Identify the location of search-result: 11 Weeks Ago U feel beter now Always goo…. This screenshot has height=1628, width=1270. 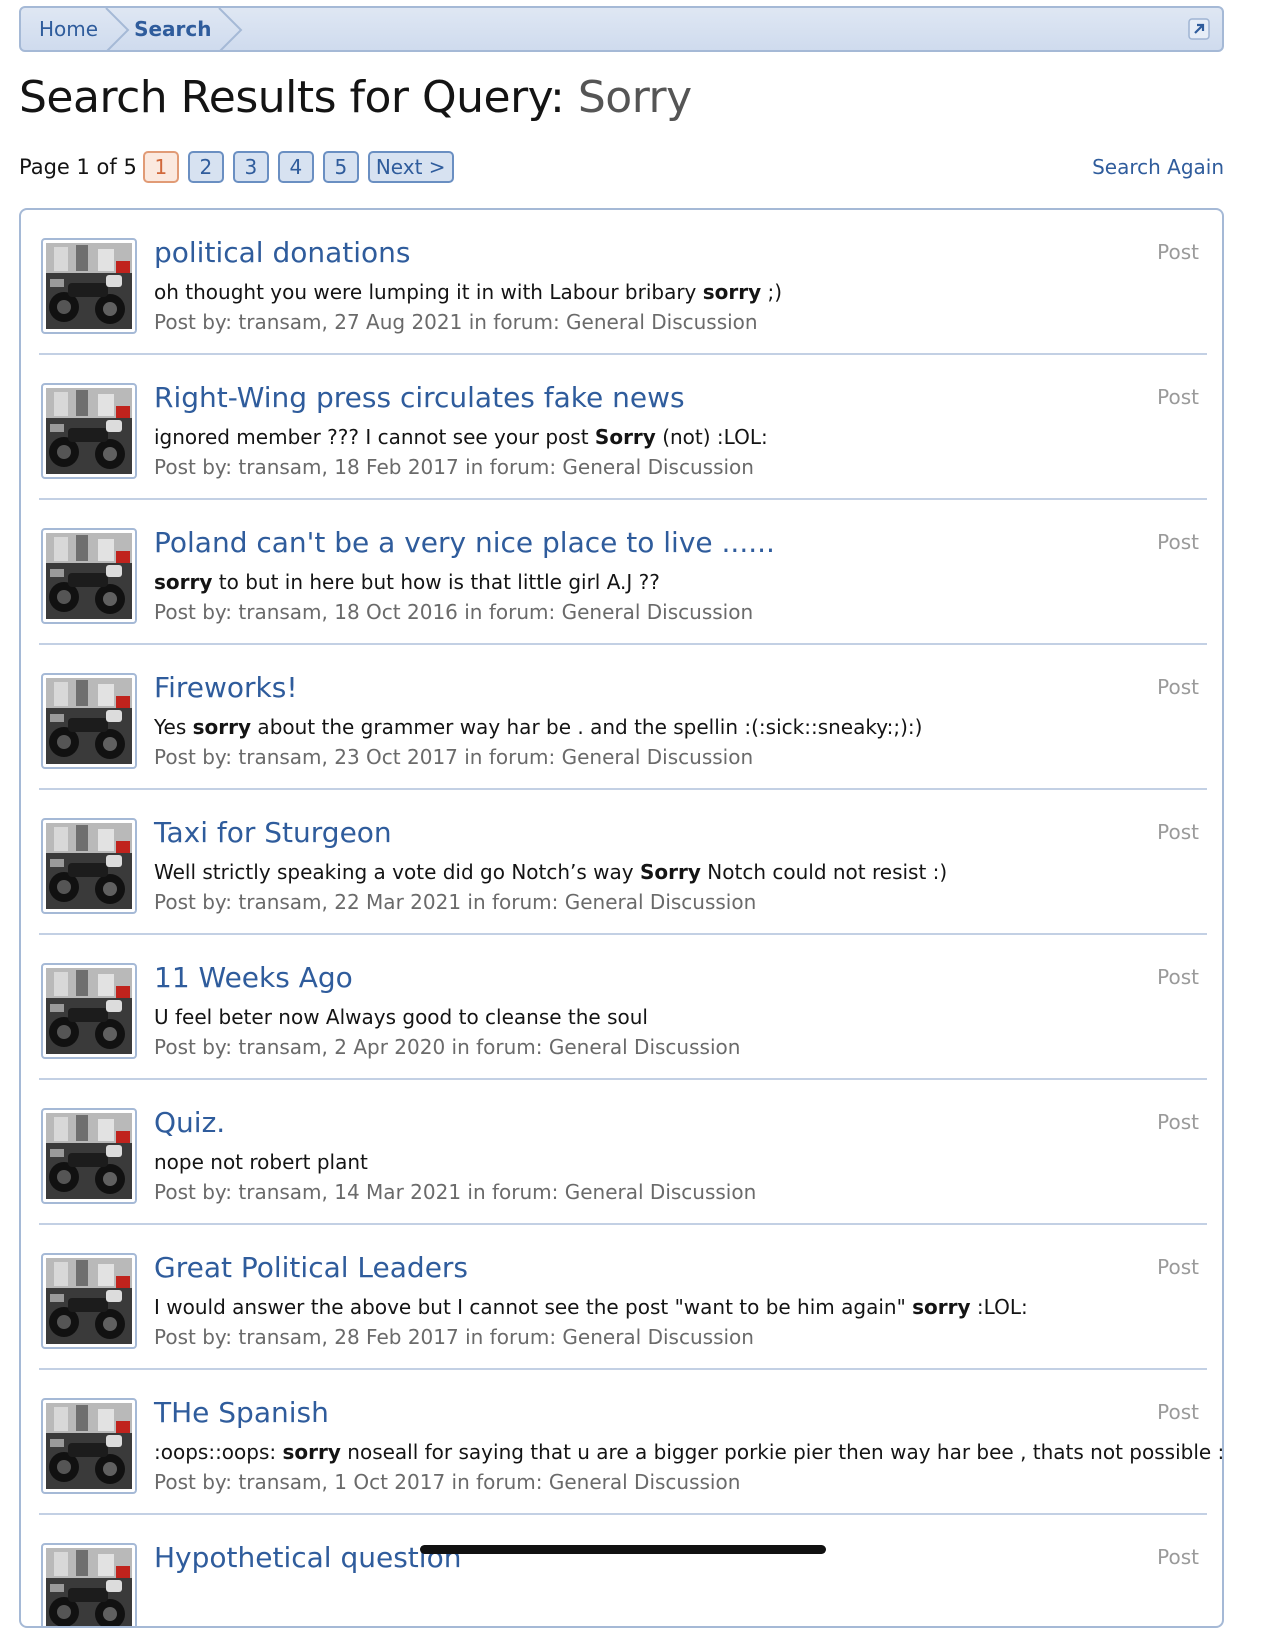
(623, 1007).